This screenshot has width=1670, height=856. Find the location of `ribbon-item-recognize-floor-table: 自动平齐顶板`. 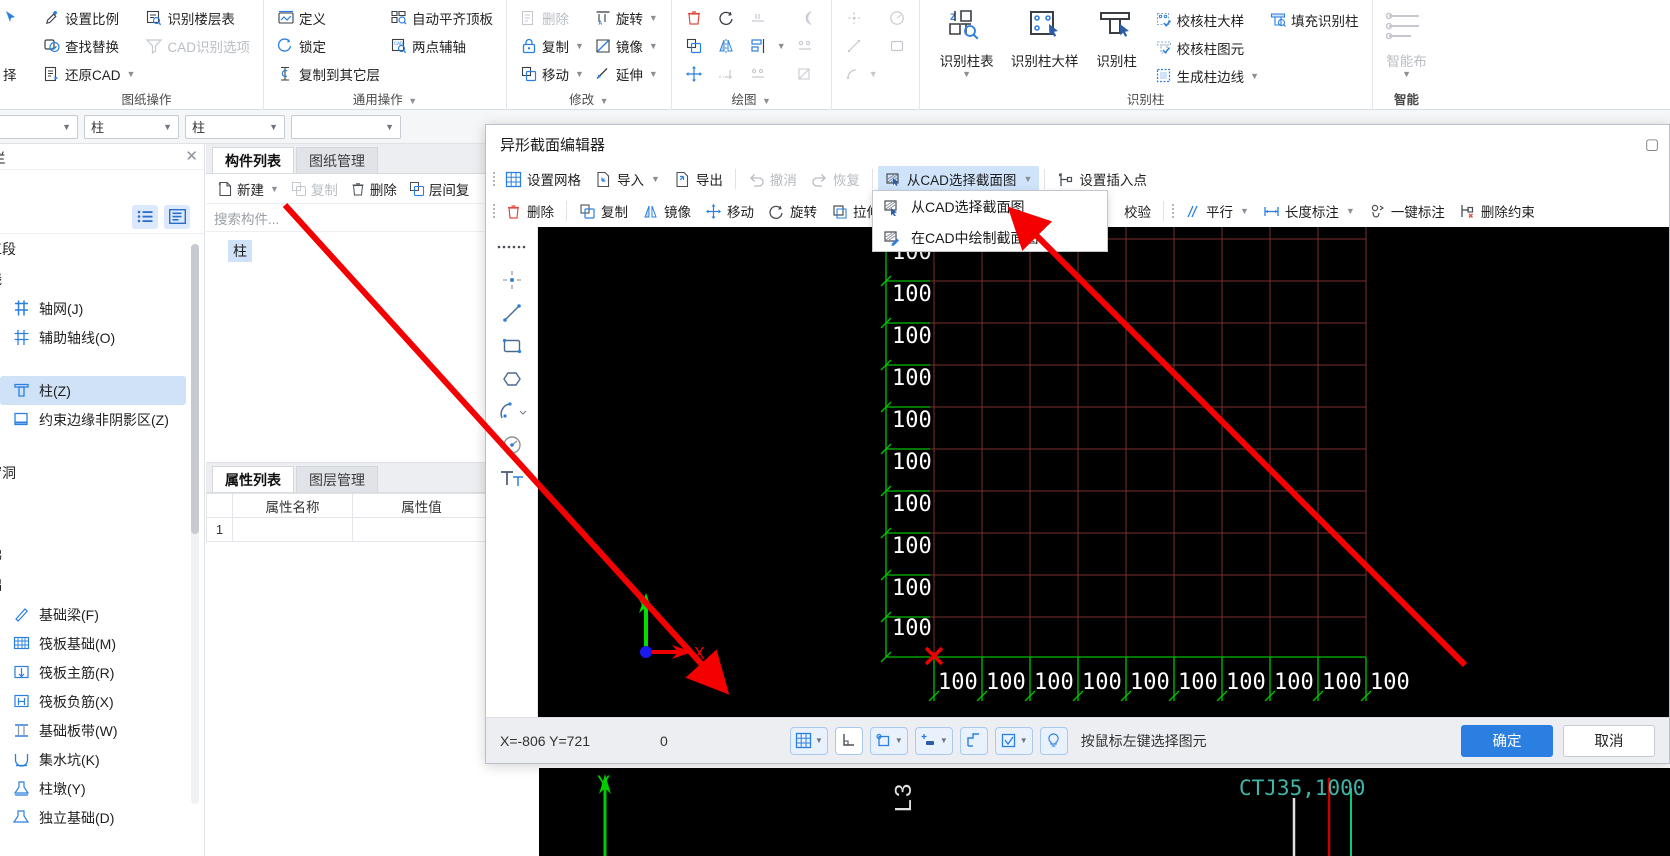

ribbon-item-recognize-floor-table: 自动平齐顶板 is located at coordinates (441, 18).